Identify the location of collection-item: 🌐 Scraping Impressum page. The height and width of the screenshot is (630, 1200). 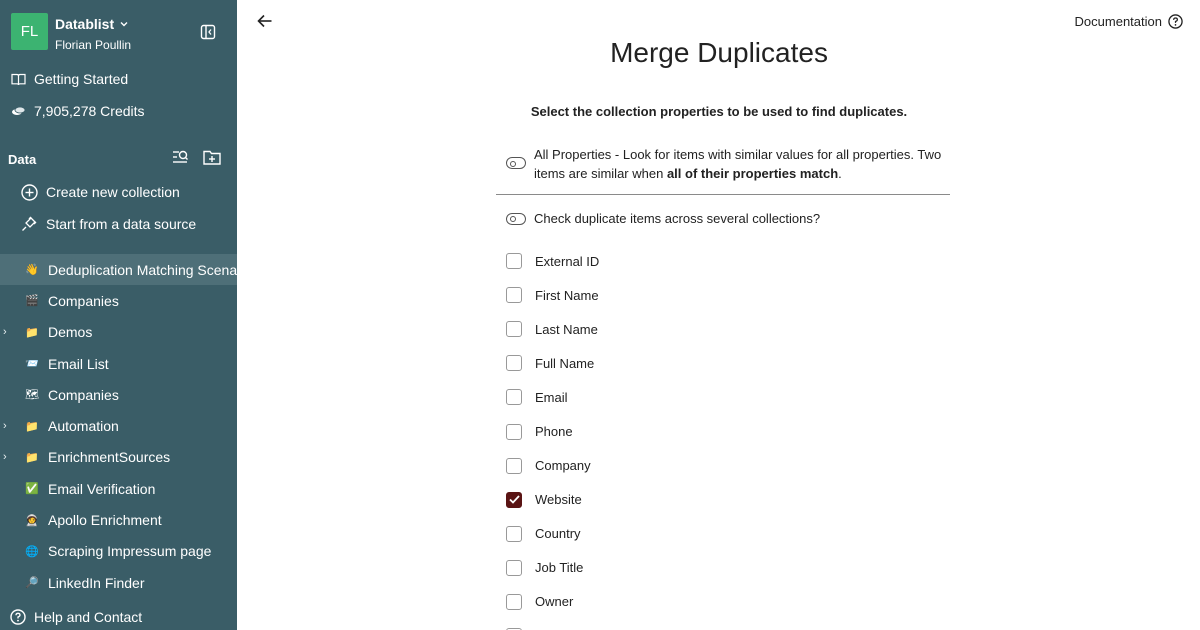
(118, 551).